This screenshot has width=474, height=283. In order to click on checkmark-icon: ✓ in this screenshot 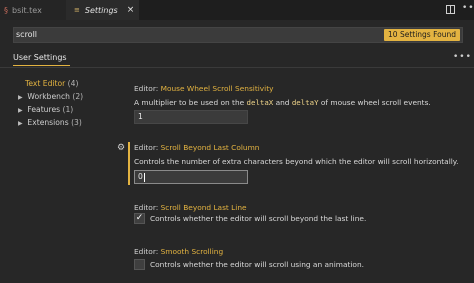, I will do `click(139, 218)`.